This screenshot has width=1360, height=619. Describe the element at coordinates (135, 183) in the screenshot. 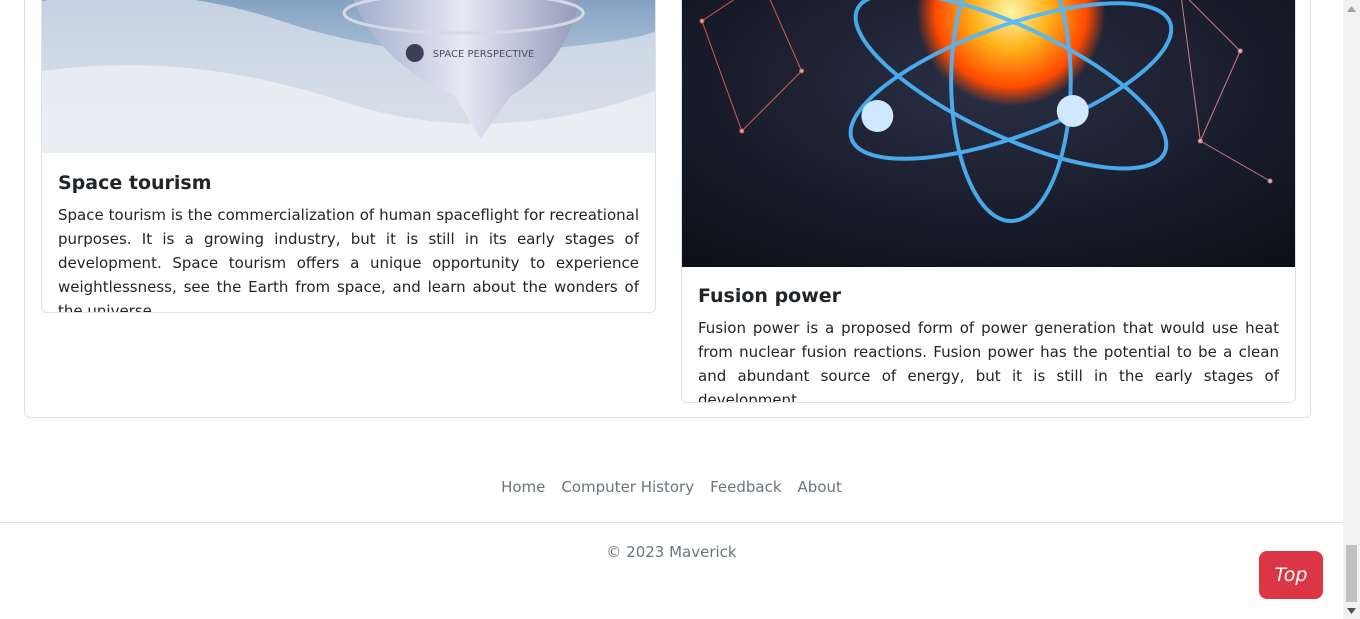

I see `card-title: Space tourism` at that location.